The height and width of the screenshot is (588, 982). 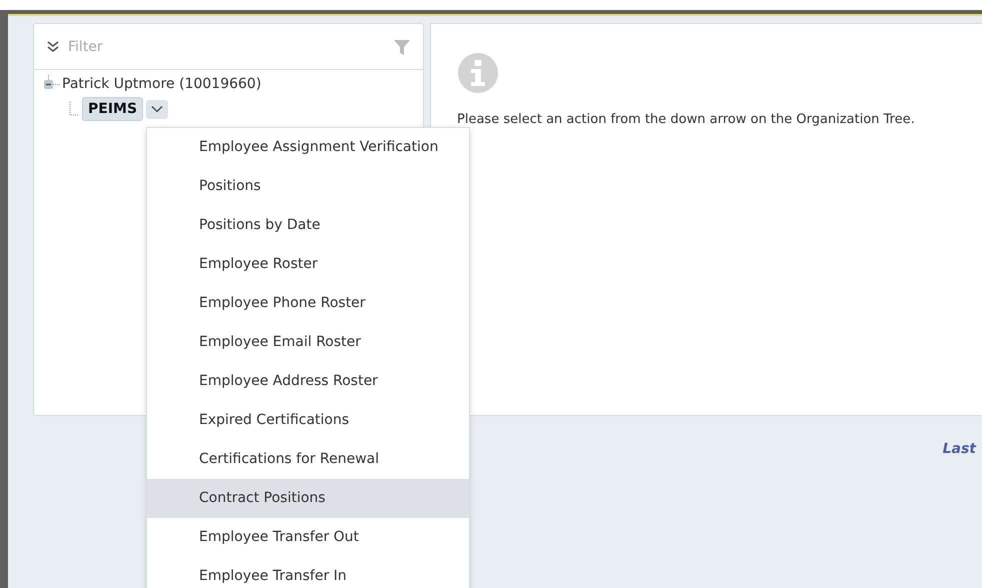 I want to click on menu-item: Employee Email Roster, so click(x=308, y=342).